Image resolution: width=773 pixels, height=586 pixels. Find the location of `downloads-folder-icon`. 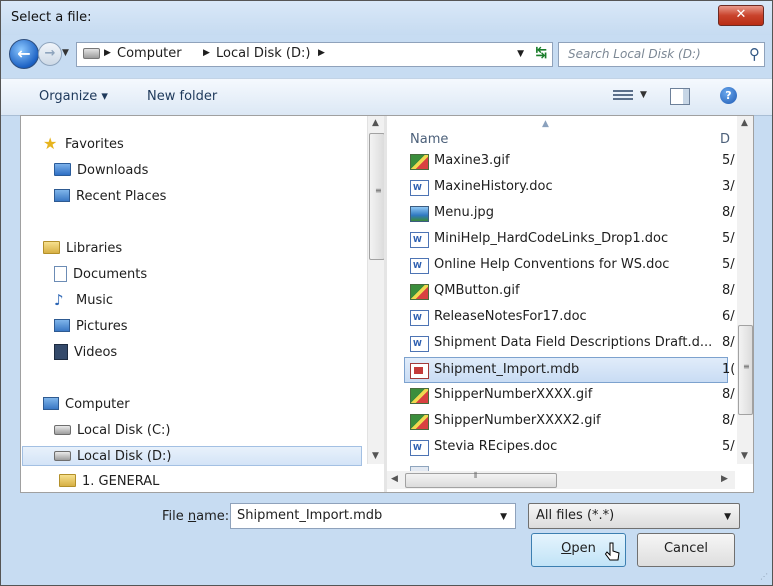

downloads-folder-icon is located at coordinates (62, 169).